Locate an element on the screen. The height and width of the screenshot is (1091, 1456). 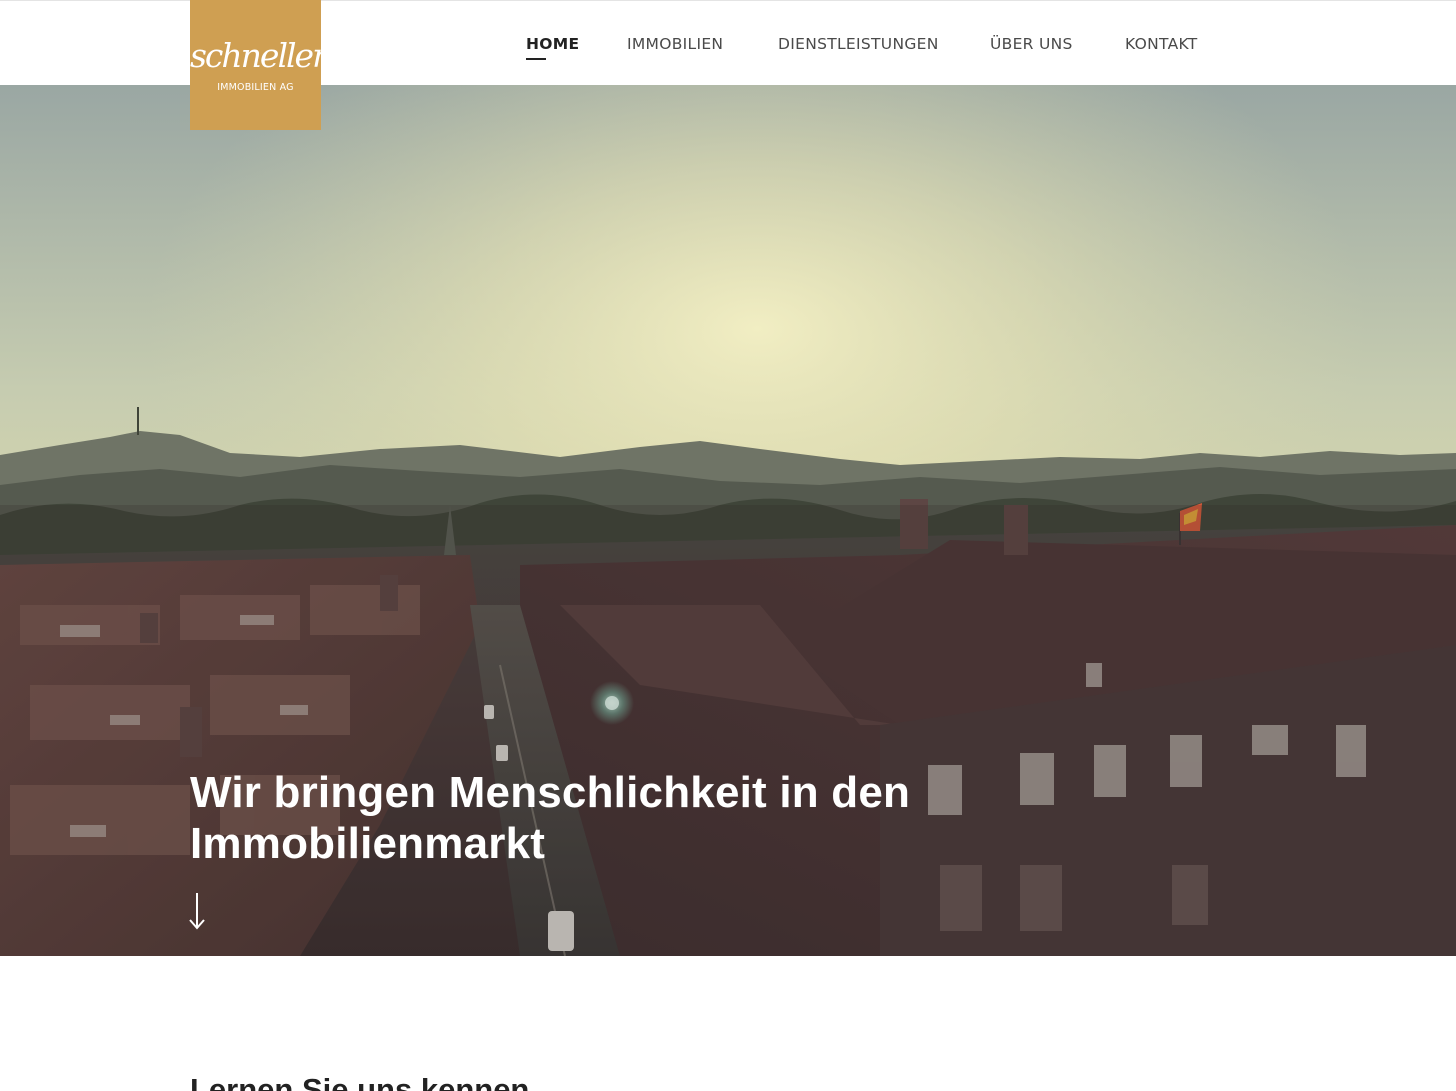
hero-headline-line2: Immobilienmarkt is located at coordinates (368, 843).